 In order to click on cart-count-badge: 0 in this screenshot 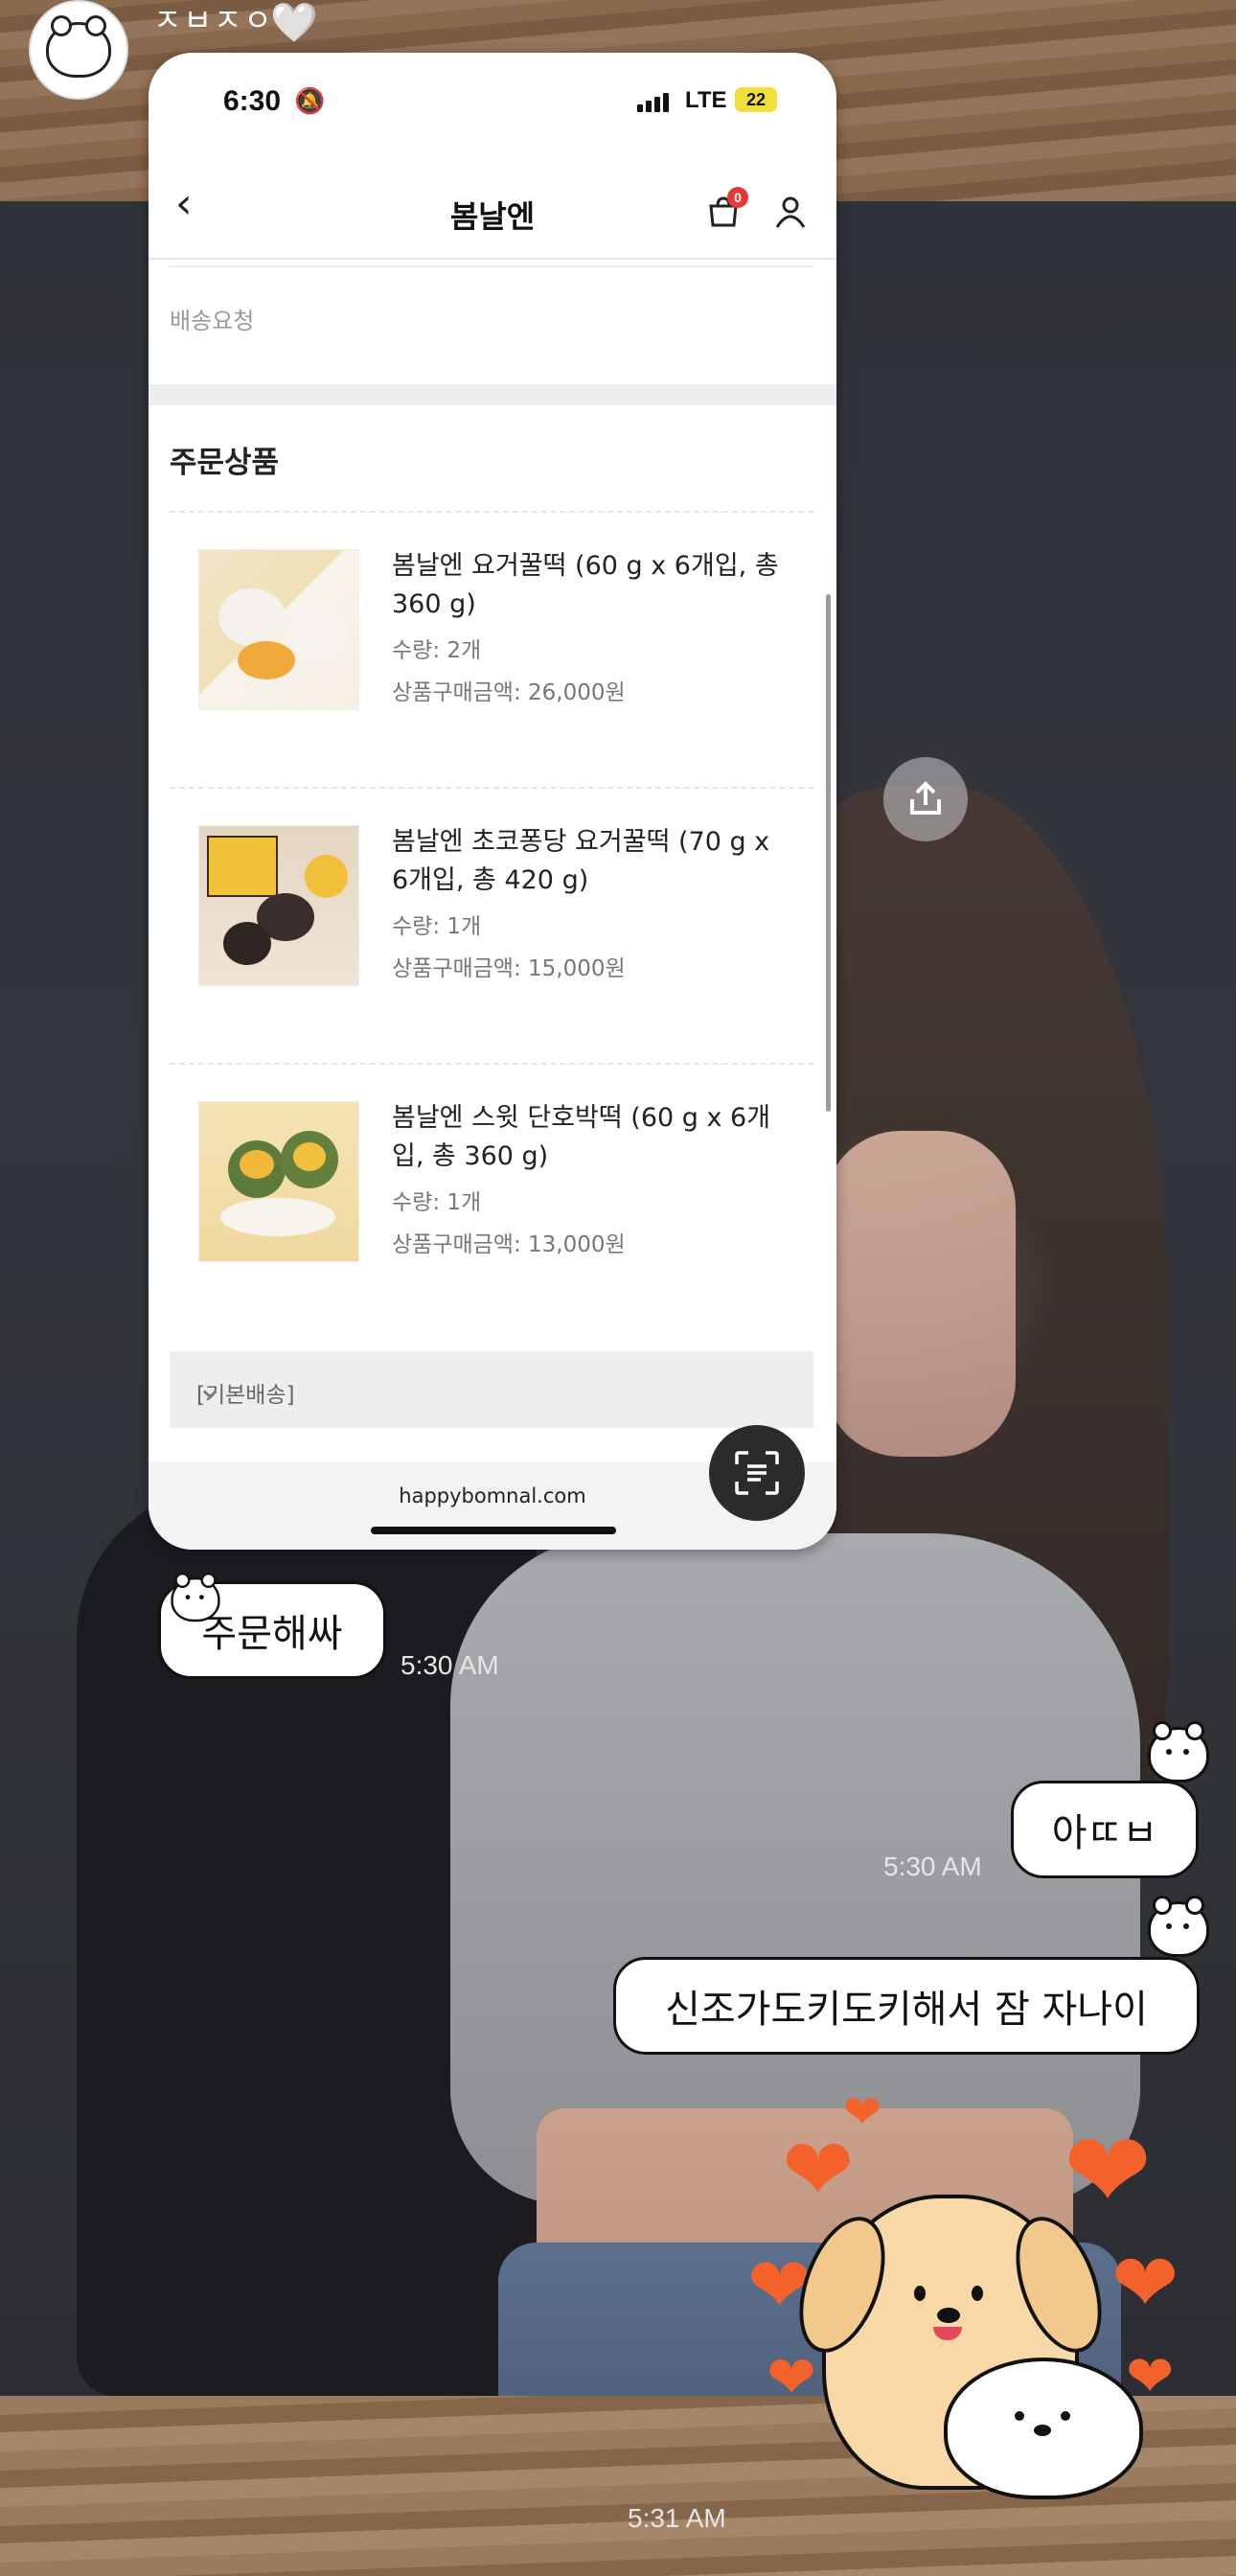, I will do `click(737, 197)`.